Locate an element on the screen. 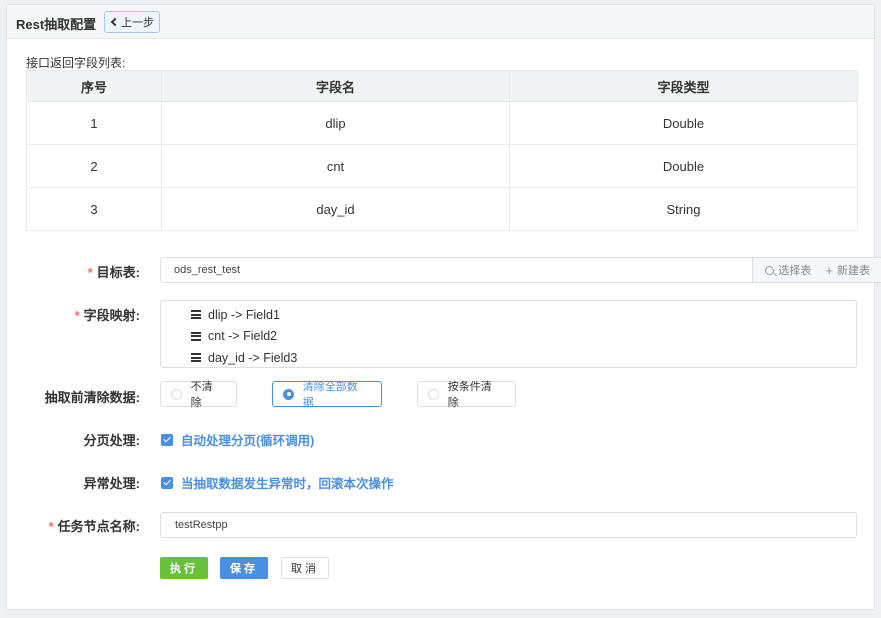  field-mapping-label: * 字段映射: is located at coordinates (107, 314).